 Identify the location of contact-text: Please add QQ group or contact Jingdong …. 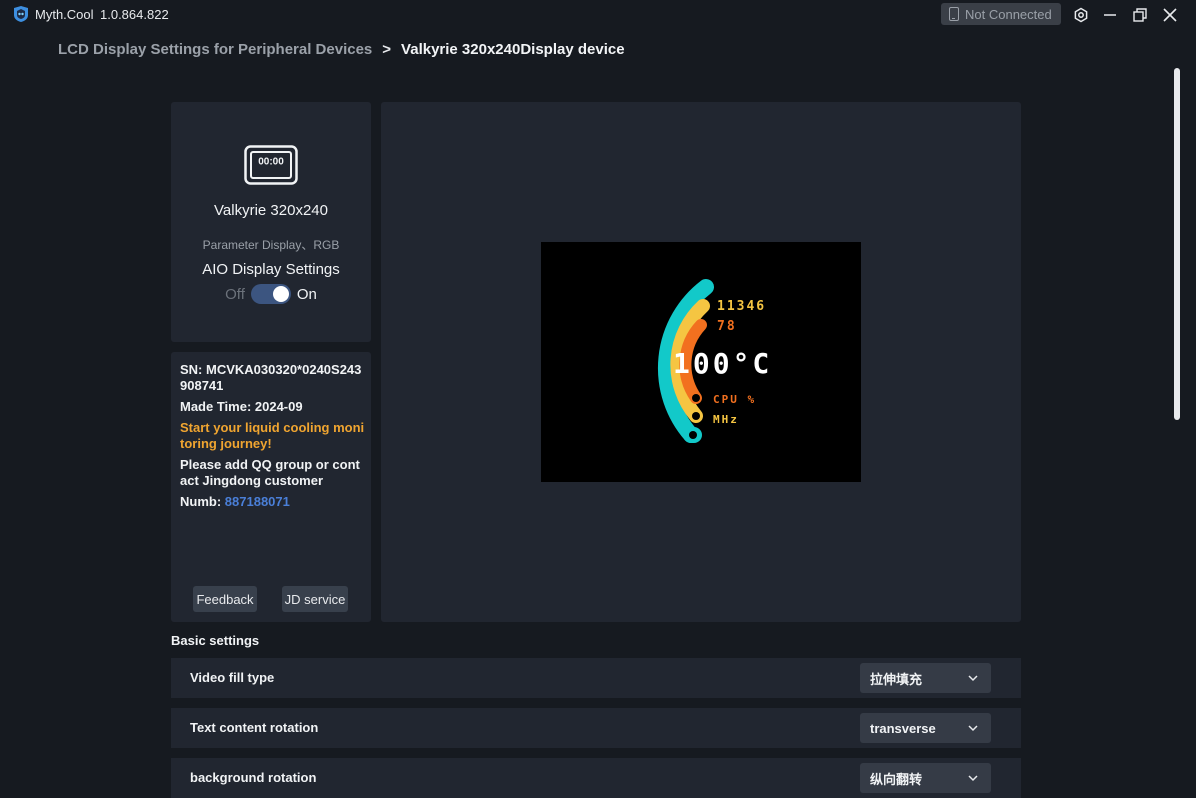
(270, 472).